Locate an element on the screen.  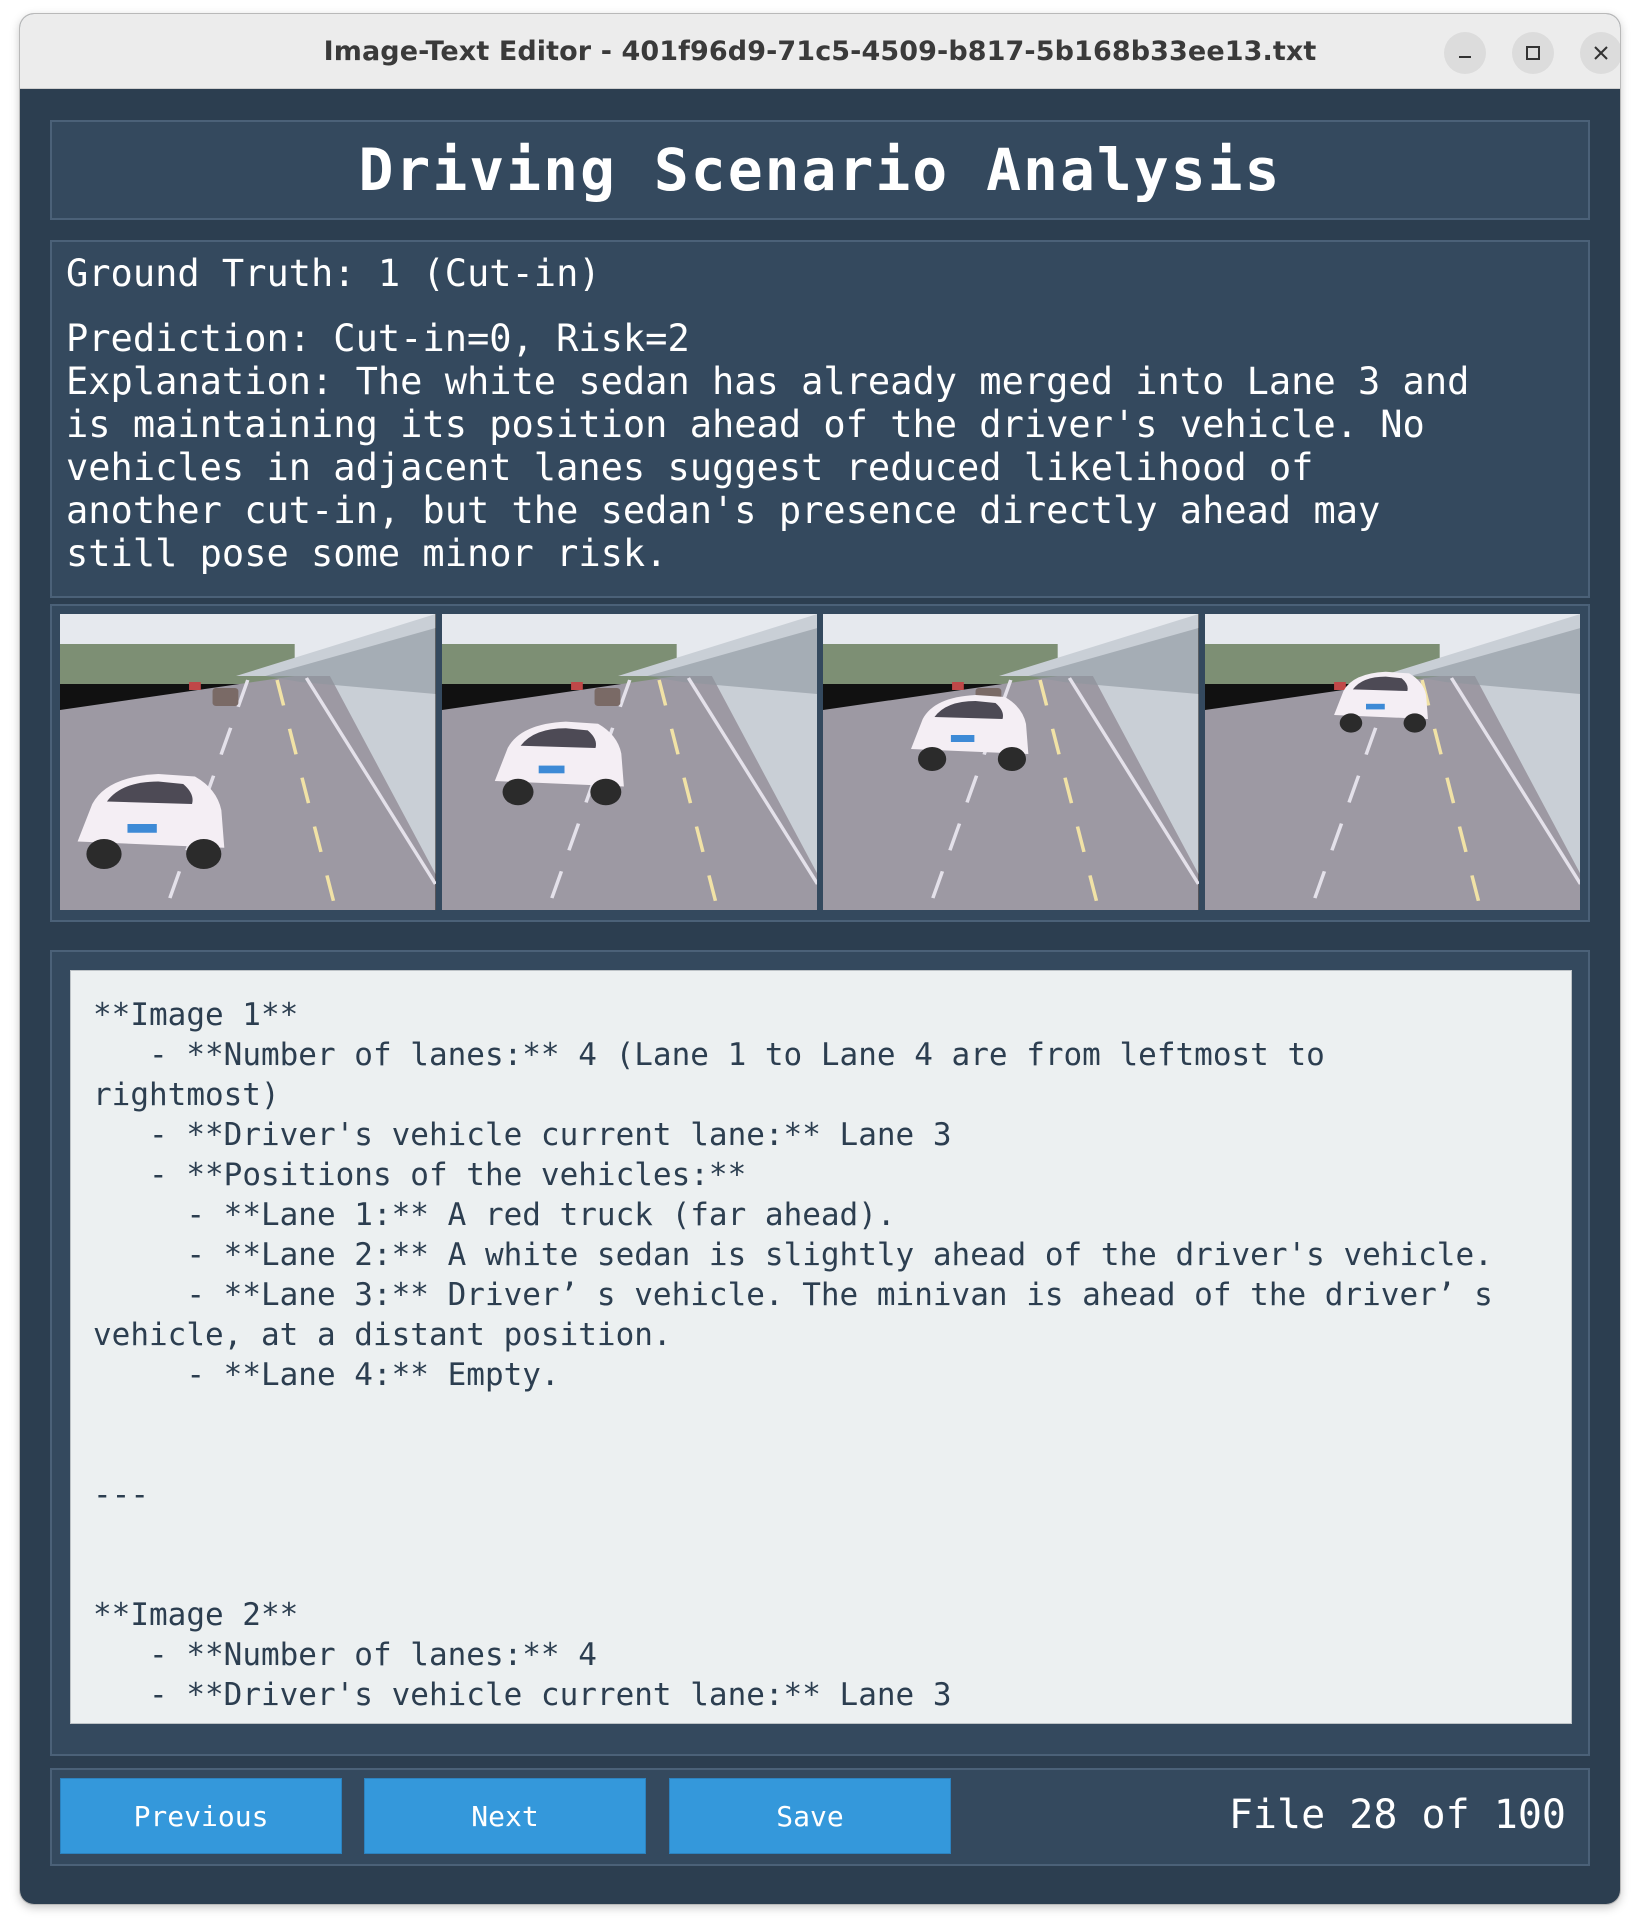
close-icon is located at coordinates (1601, 53).